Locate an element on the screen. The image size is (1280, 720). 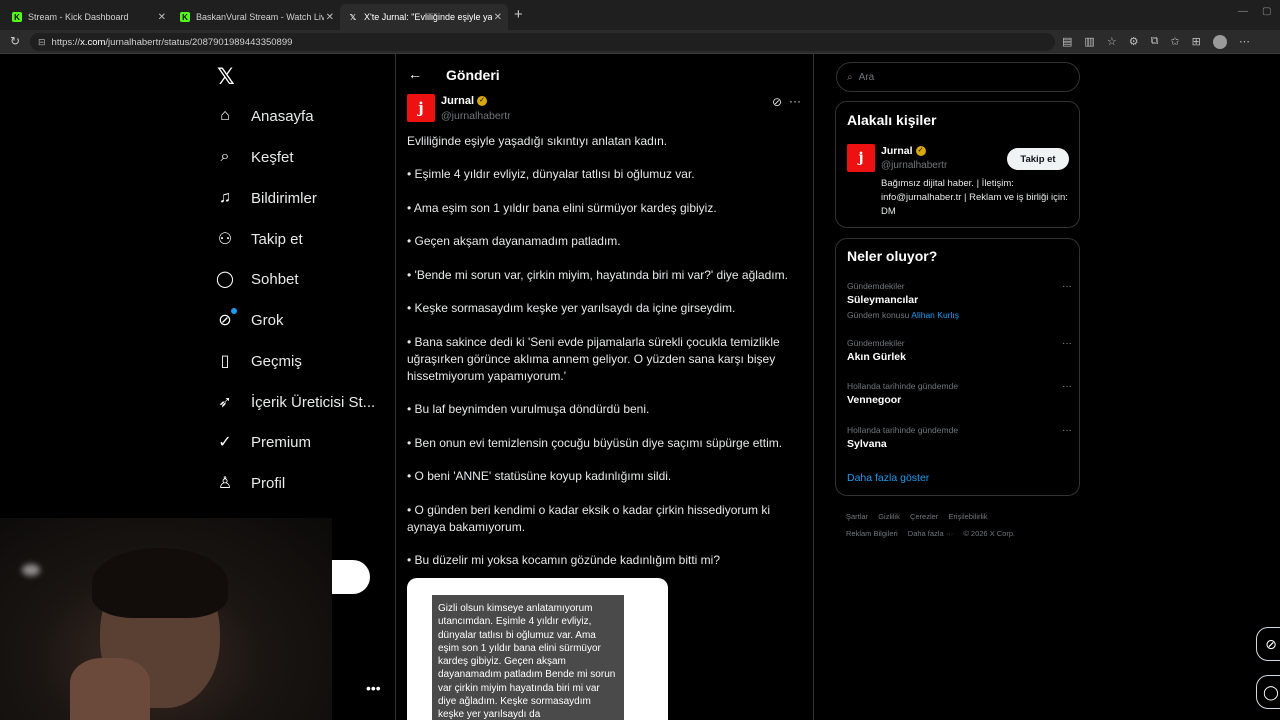
trend-context: Gündemdekiler is located at coordinates (876, 343).